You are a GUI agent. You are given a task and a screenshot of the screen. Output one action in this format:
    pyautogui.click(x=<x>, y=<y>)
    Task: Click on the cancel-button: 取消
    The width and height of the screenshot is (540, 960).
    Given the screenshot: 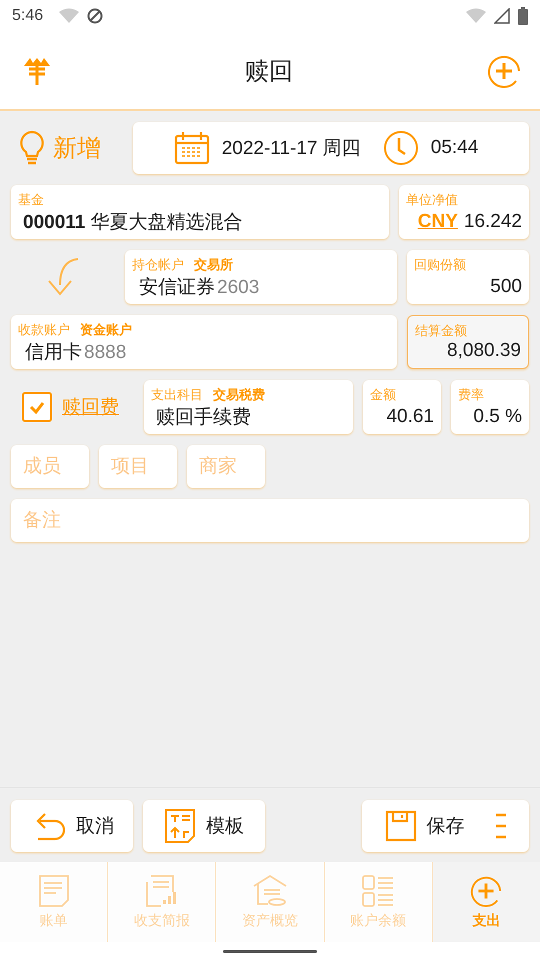 What is the action you would take?
    pyautogui.click(x=72, y=826)
    